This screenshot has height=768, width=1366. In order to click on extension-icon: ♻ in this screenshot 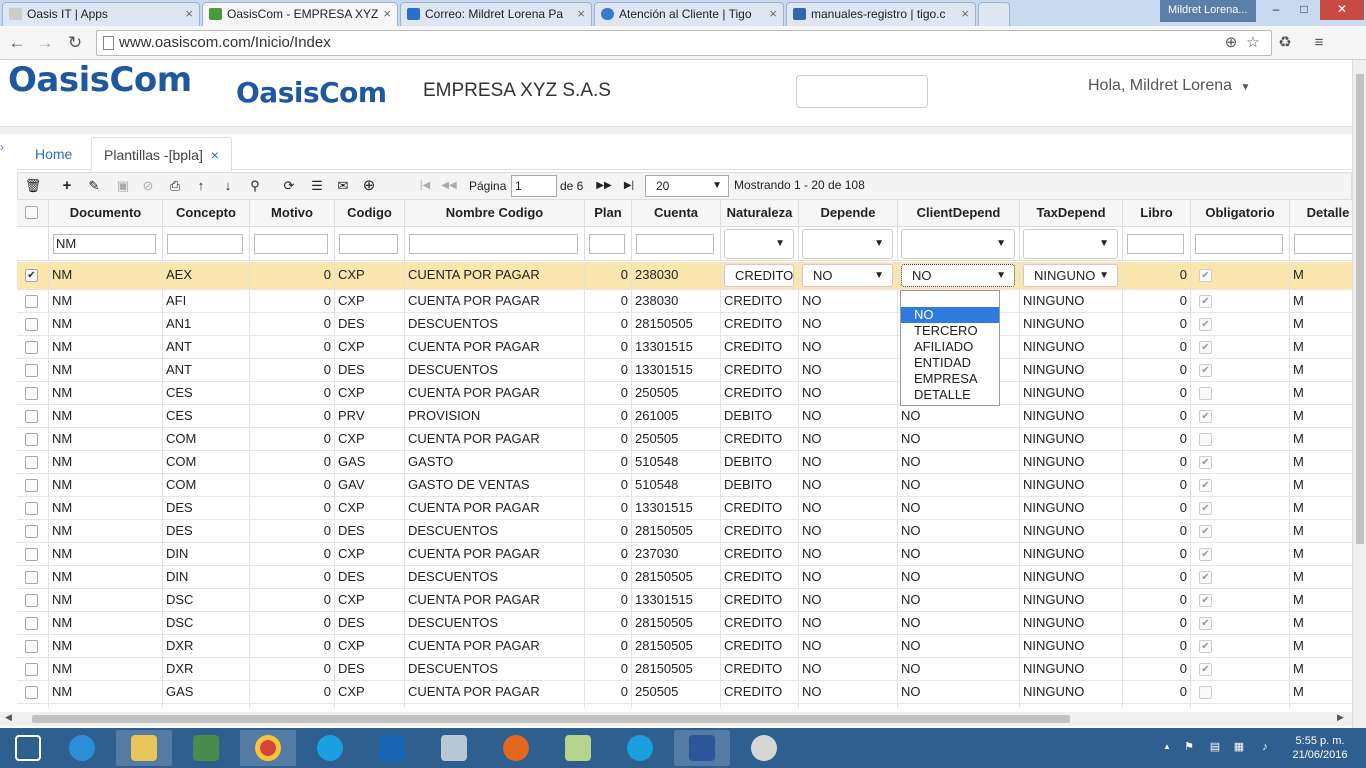, I will do `click(1285, 43)`.